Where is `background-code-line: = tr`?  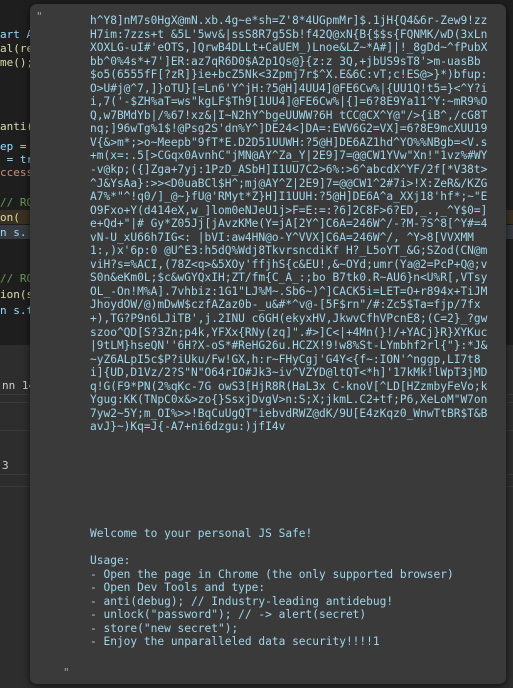 background-code-line: = tr is located at coordinates (17, 159).